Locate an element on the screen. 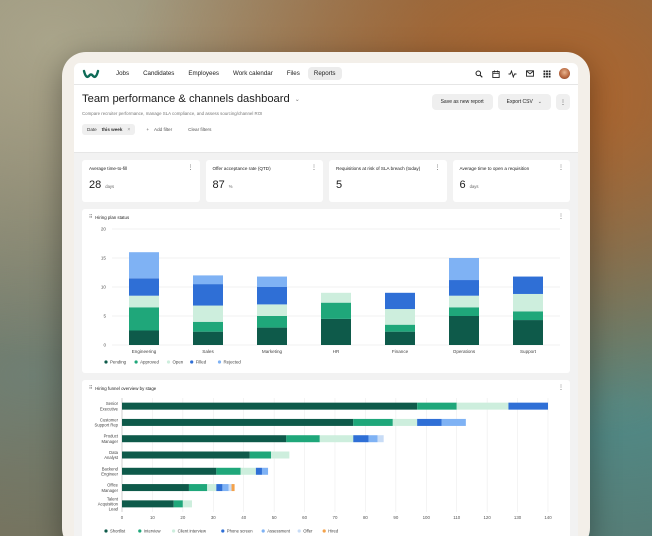  add-filter-button: + Add filter is located at coordinates (159, 129).